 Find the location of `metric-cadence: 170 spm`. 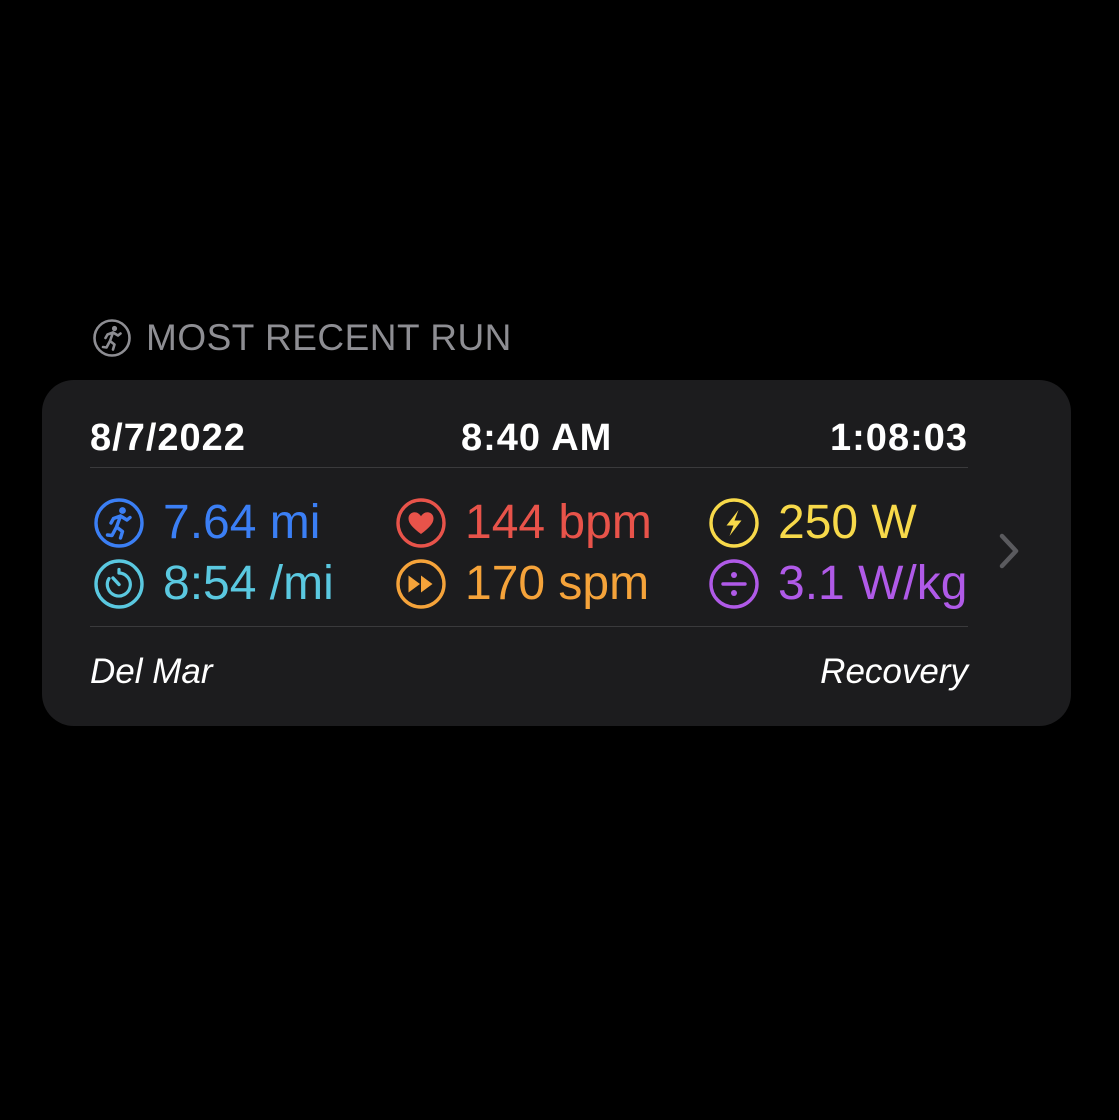

metric-cadence: 170 spm is located at coordinates (522, 584).